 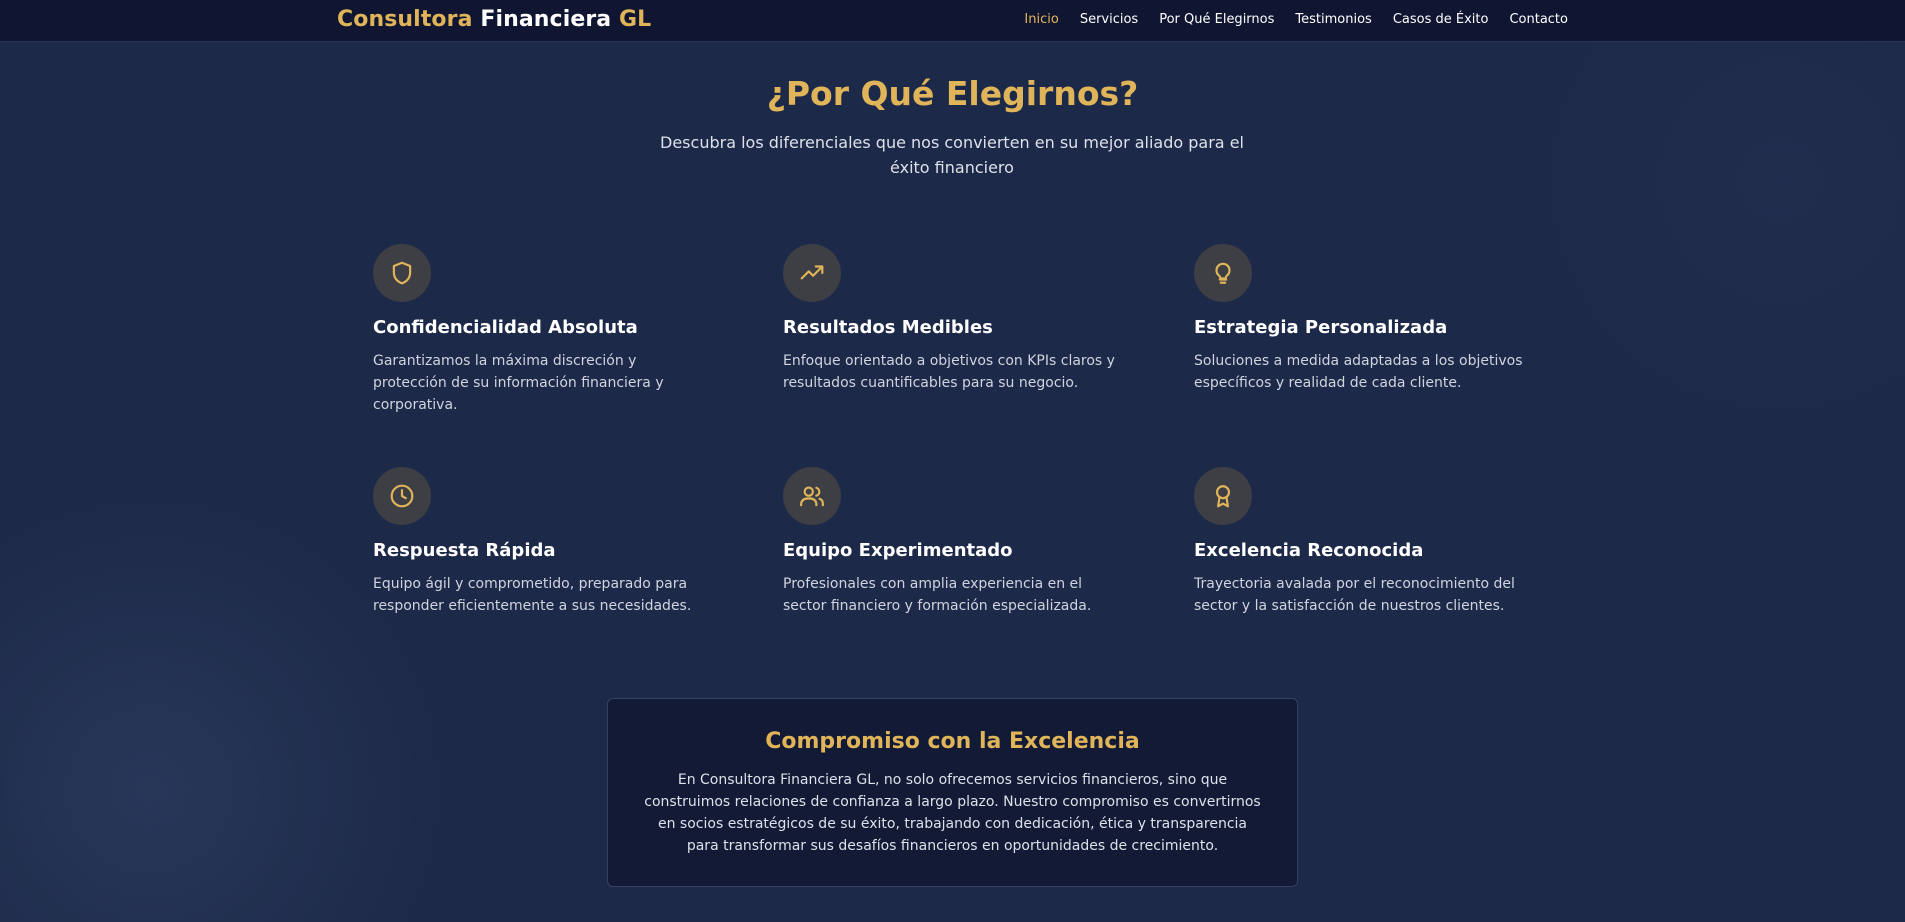 I want to click on clock-icon, so click(x=402, y=496).